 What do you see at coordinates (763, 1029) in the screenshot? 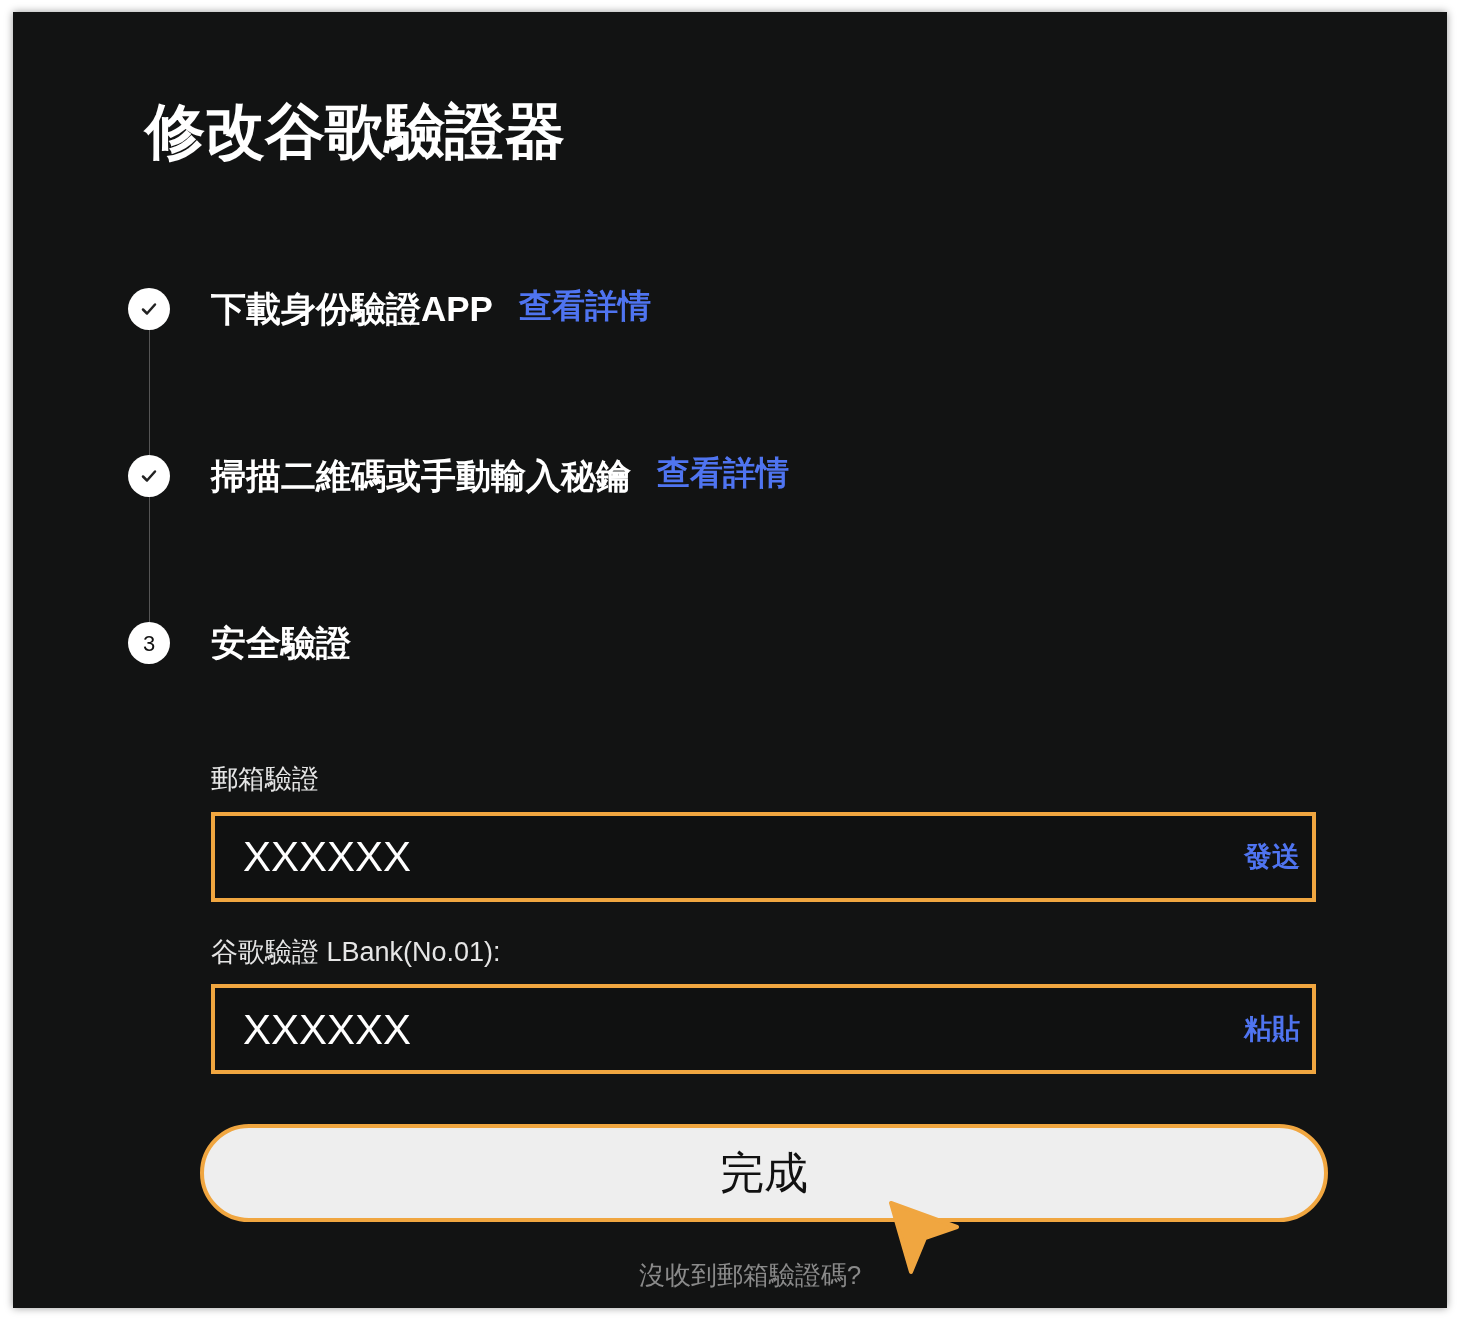
I see `input-field: XXXXXX 粘貼` at bounding box center [763, 1029].